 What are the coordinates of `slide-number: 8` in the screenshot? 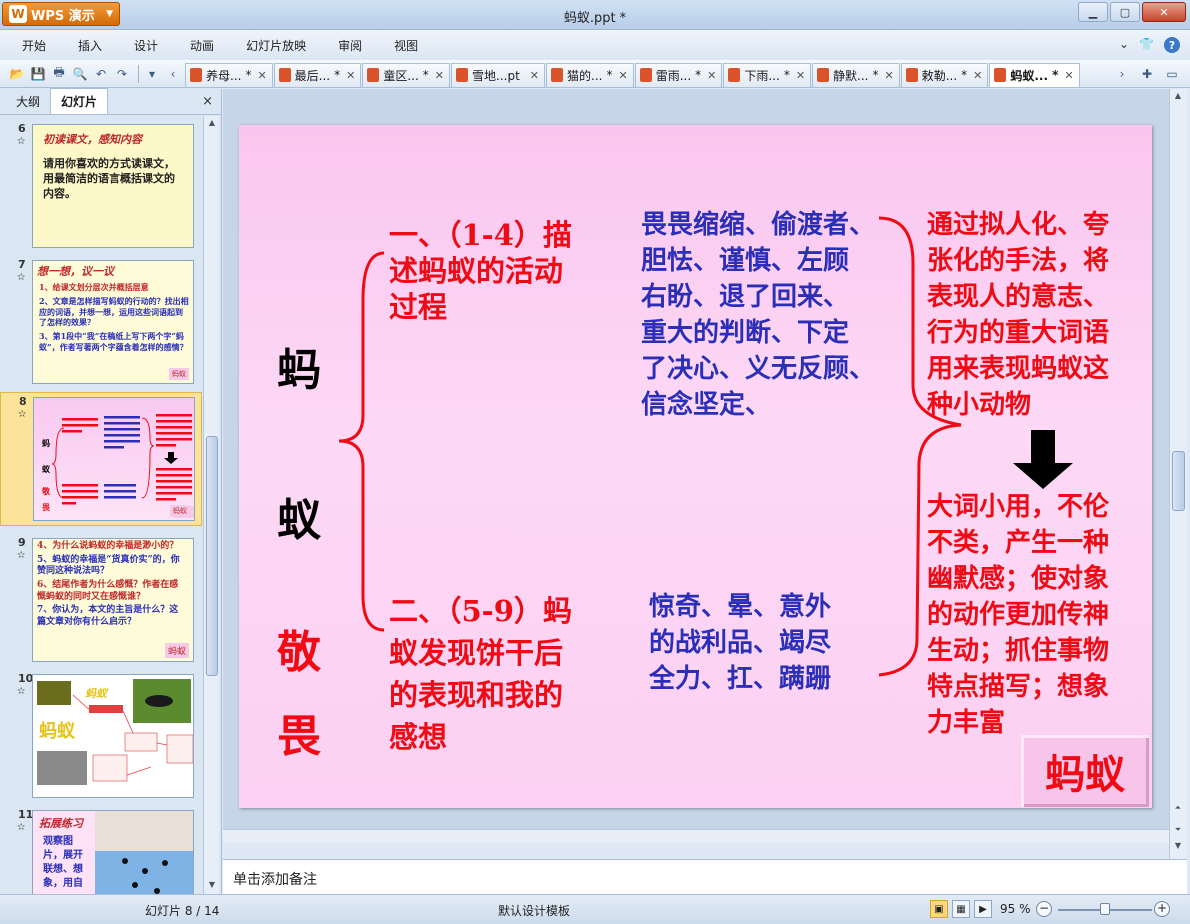 It's located at (23, 401).